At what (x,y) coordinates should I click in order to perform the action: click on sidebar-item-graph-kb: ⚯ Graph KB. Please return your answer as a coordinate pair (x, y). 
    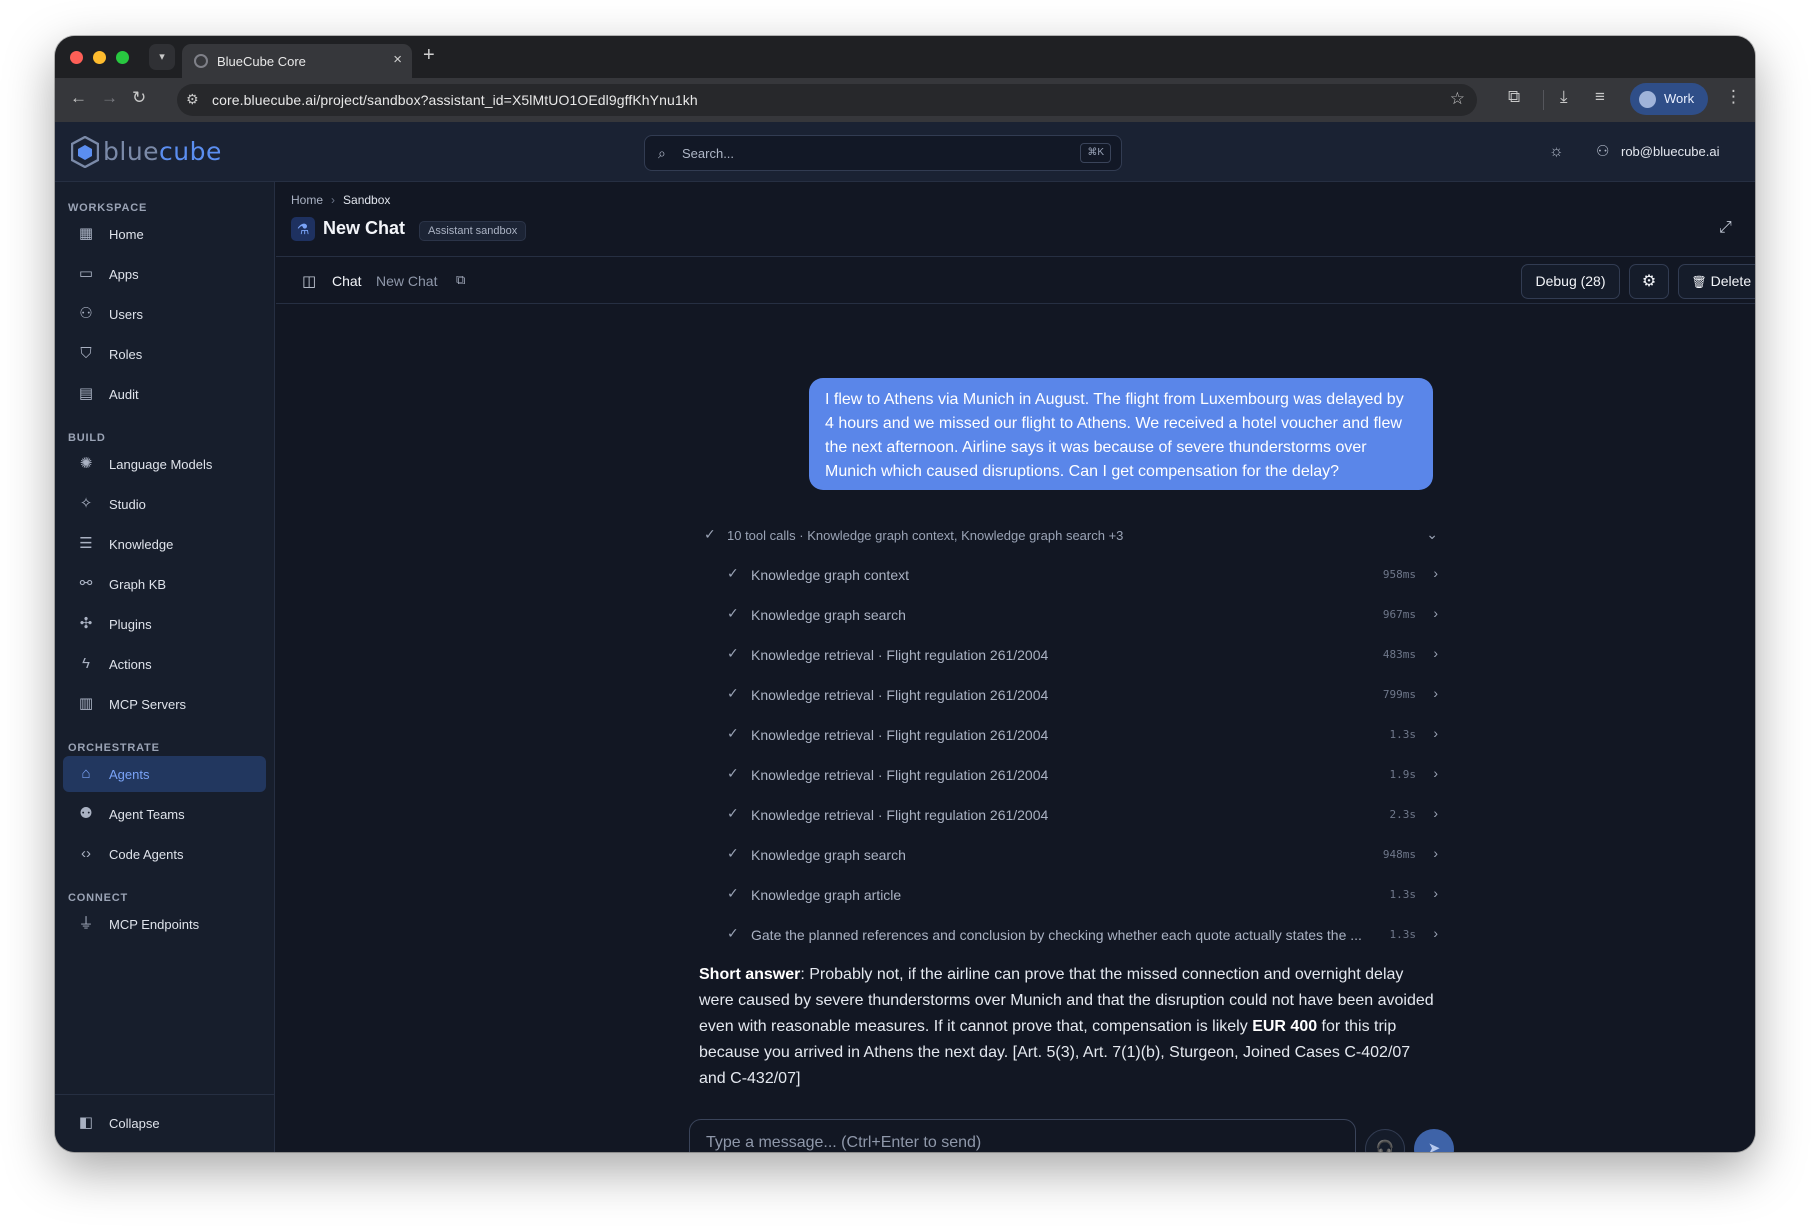
    Looking at the image, I should click on (164, 584).